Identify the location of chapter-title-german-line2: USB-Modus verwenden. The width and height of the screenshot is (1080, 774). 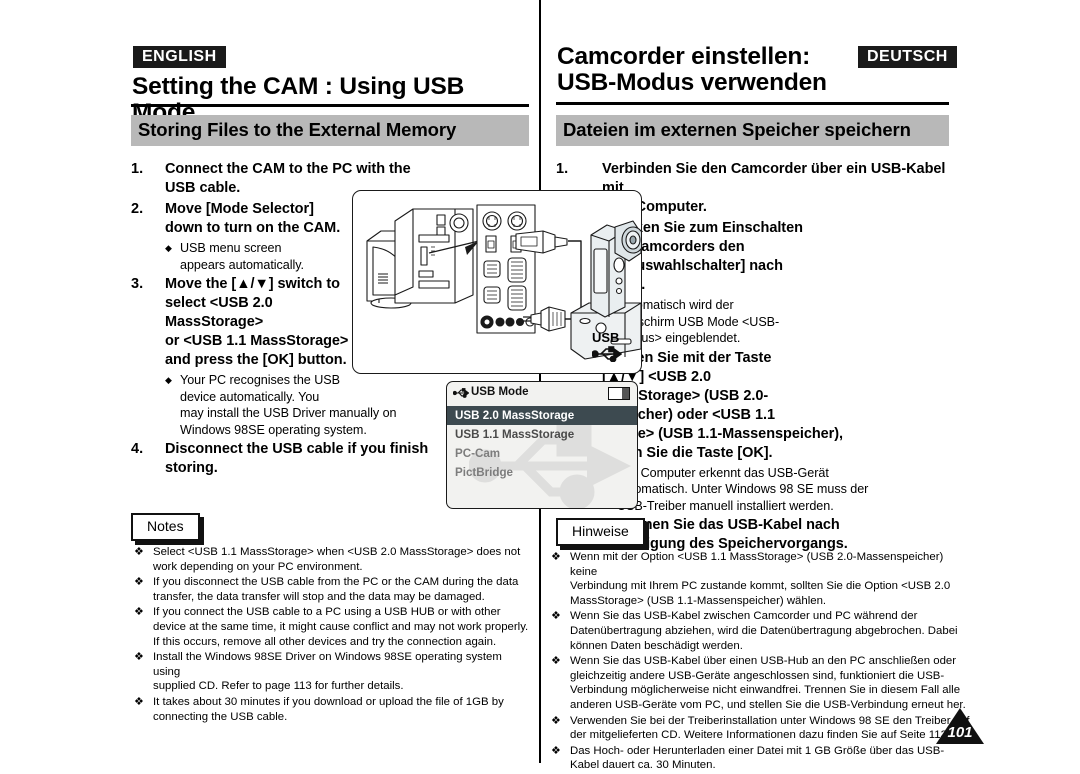
(692, 82).